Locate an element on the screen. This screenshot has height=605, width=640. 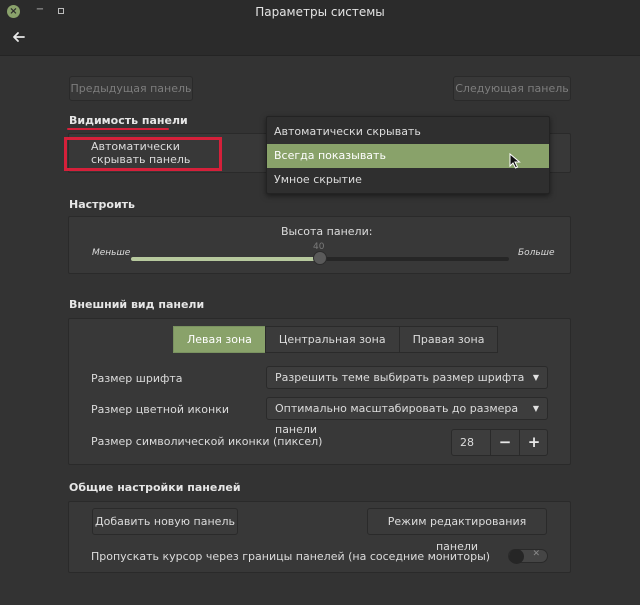
titlebar: × − Параметры системы is located at coordinates (320, 12).